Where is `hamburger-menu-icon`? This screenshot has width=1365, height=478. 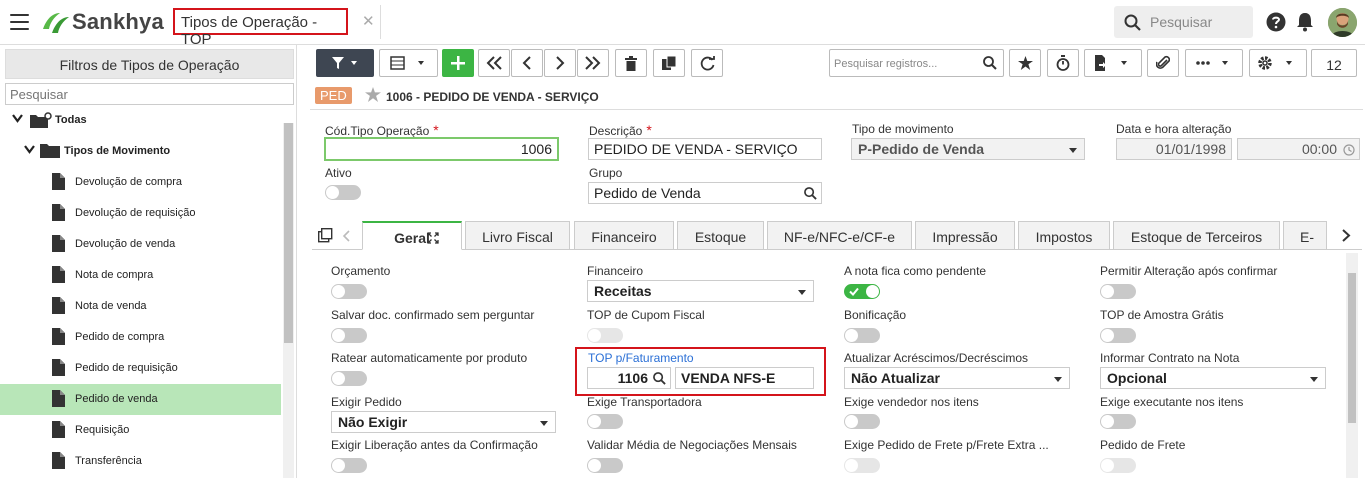
hamburger-menu-icon is located at coordinates (19, 22).